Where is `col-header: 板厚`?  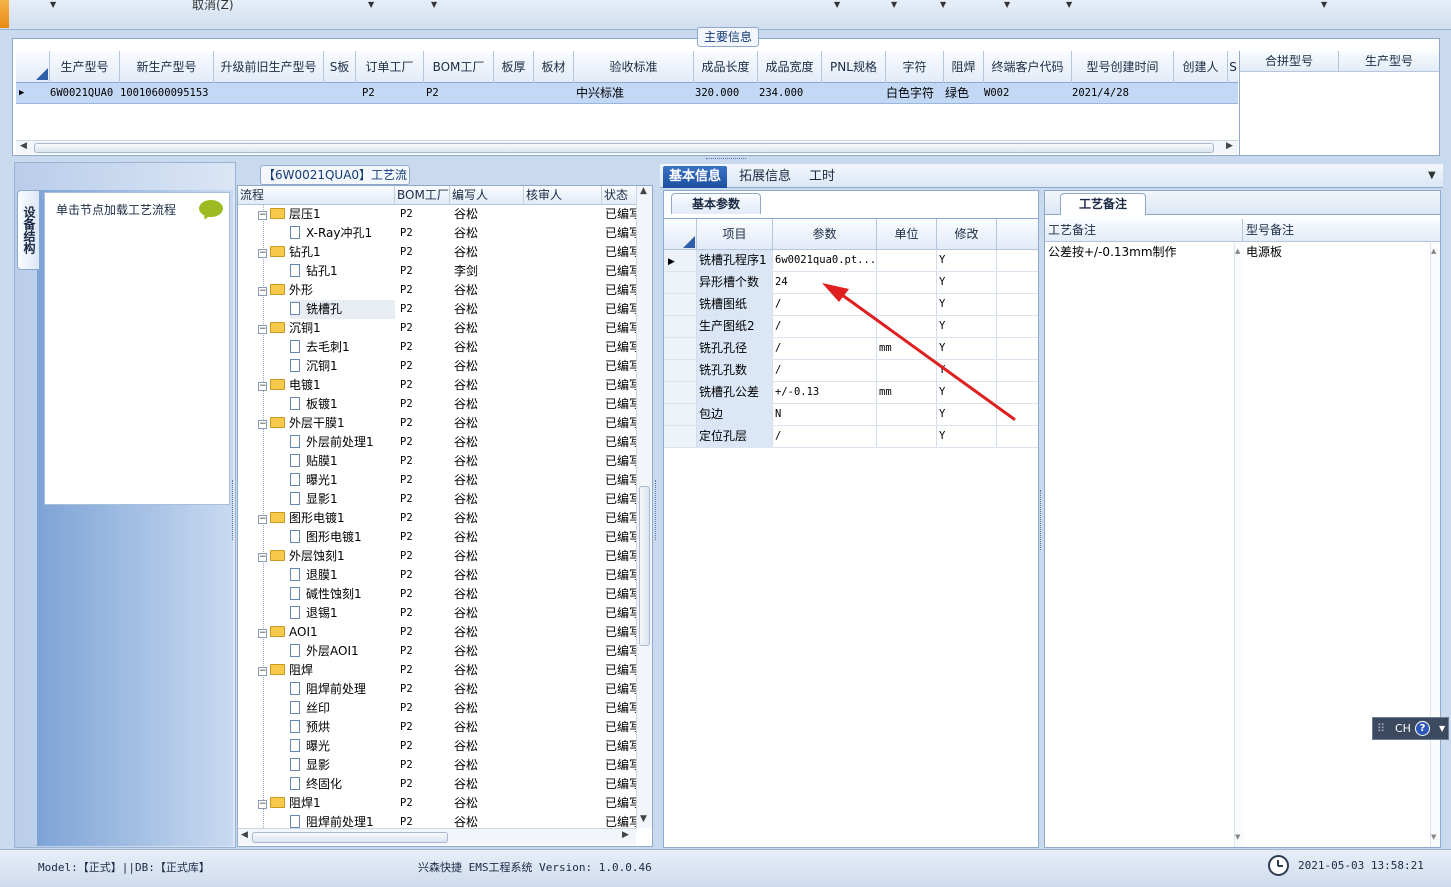
col-header: 板厚 is located at coordinates (514, 67).